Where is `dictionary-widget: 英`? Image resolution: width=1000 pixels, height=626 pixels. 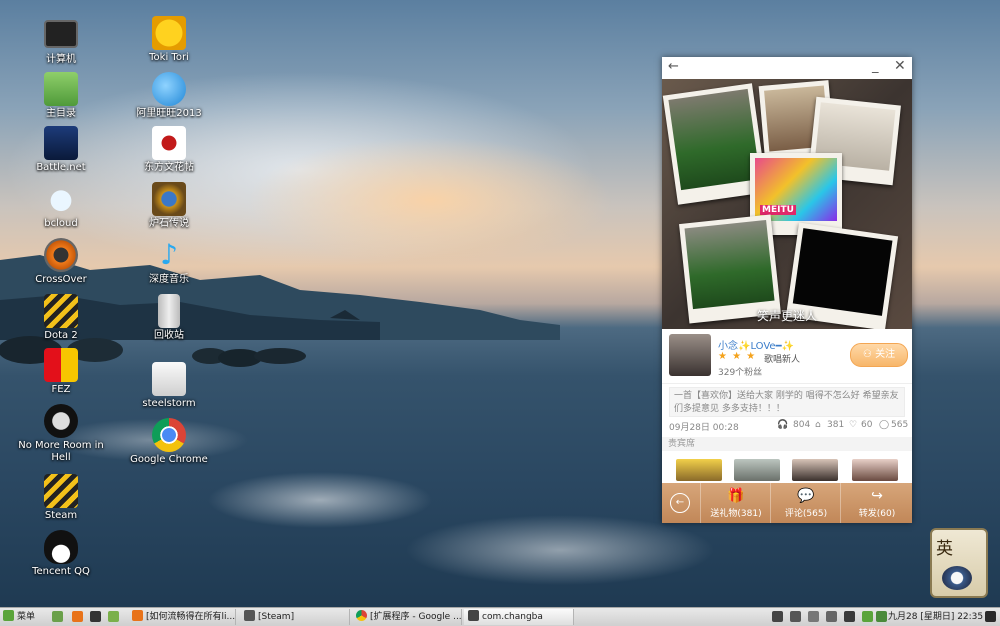 dictionary-widget: 英 is located at coordinates (959, 563).